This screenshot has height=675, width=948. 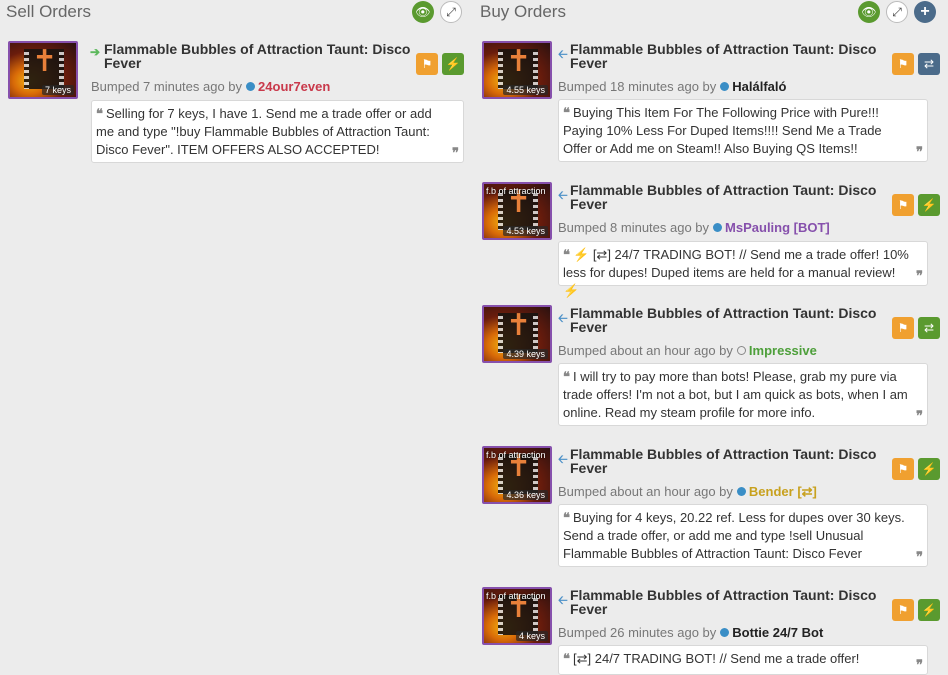 What do you see at coordinates (925, 12) in the screenshot?
I see `plus-icon: +` at bounding box center [925, 12].